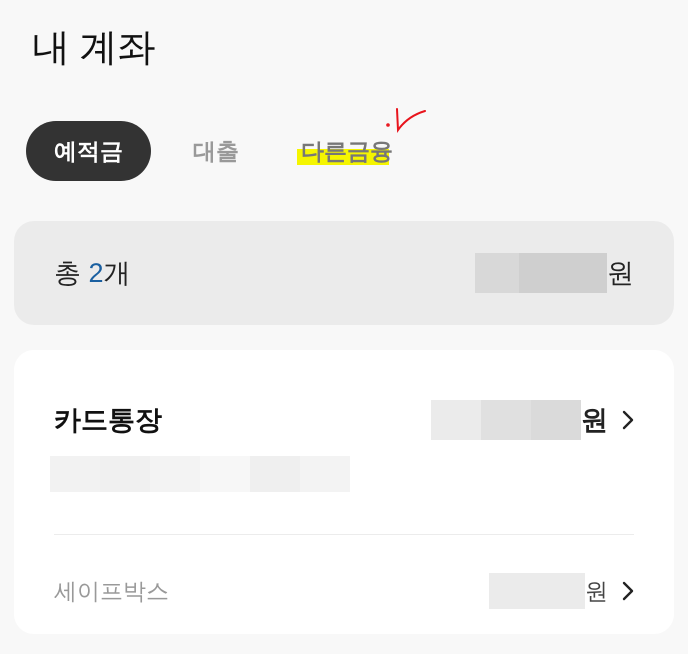  Describe the element at coordinates (108, 420) in the screenshot. I see `account-name: 카드통장` at that location.